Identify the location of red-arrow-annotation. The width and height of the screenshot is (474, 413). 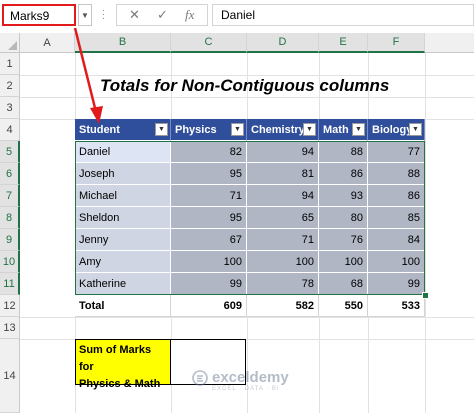
(88, 75).